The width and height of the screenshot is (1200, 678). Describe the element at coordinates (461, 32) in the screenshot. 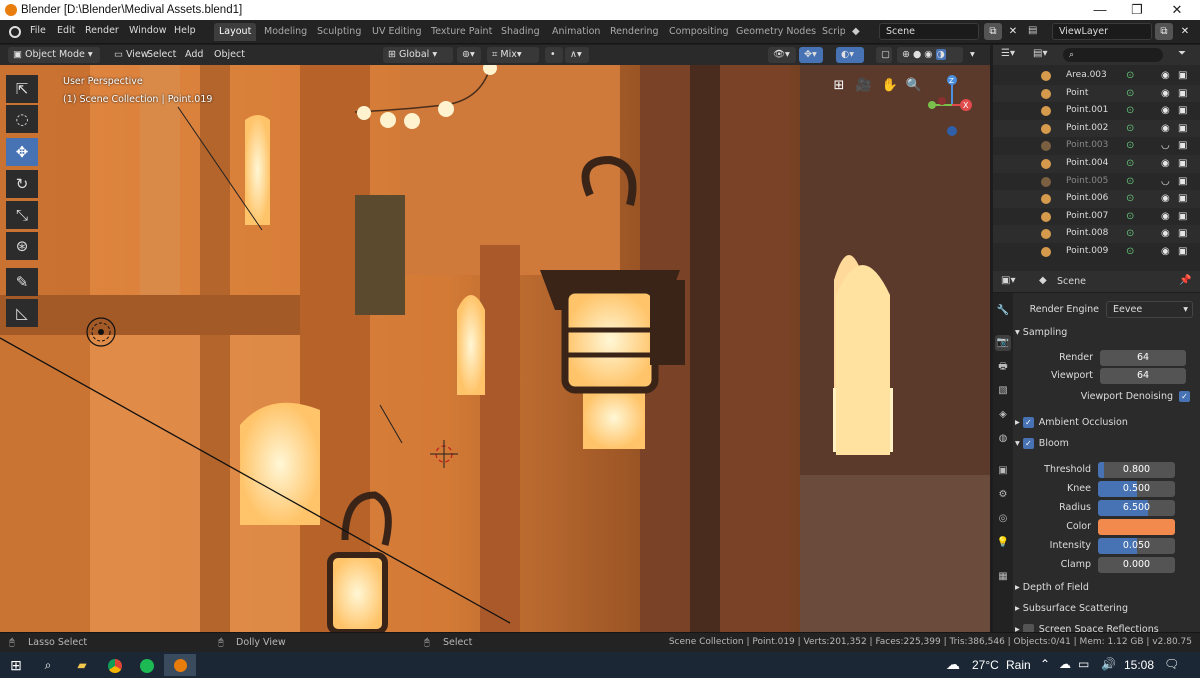

I see `tab-texture-paint: Texture Paint` at that location.